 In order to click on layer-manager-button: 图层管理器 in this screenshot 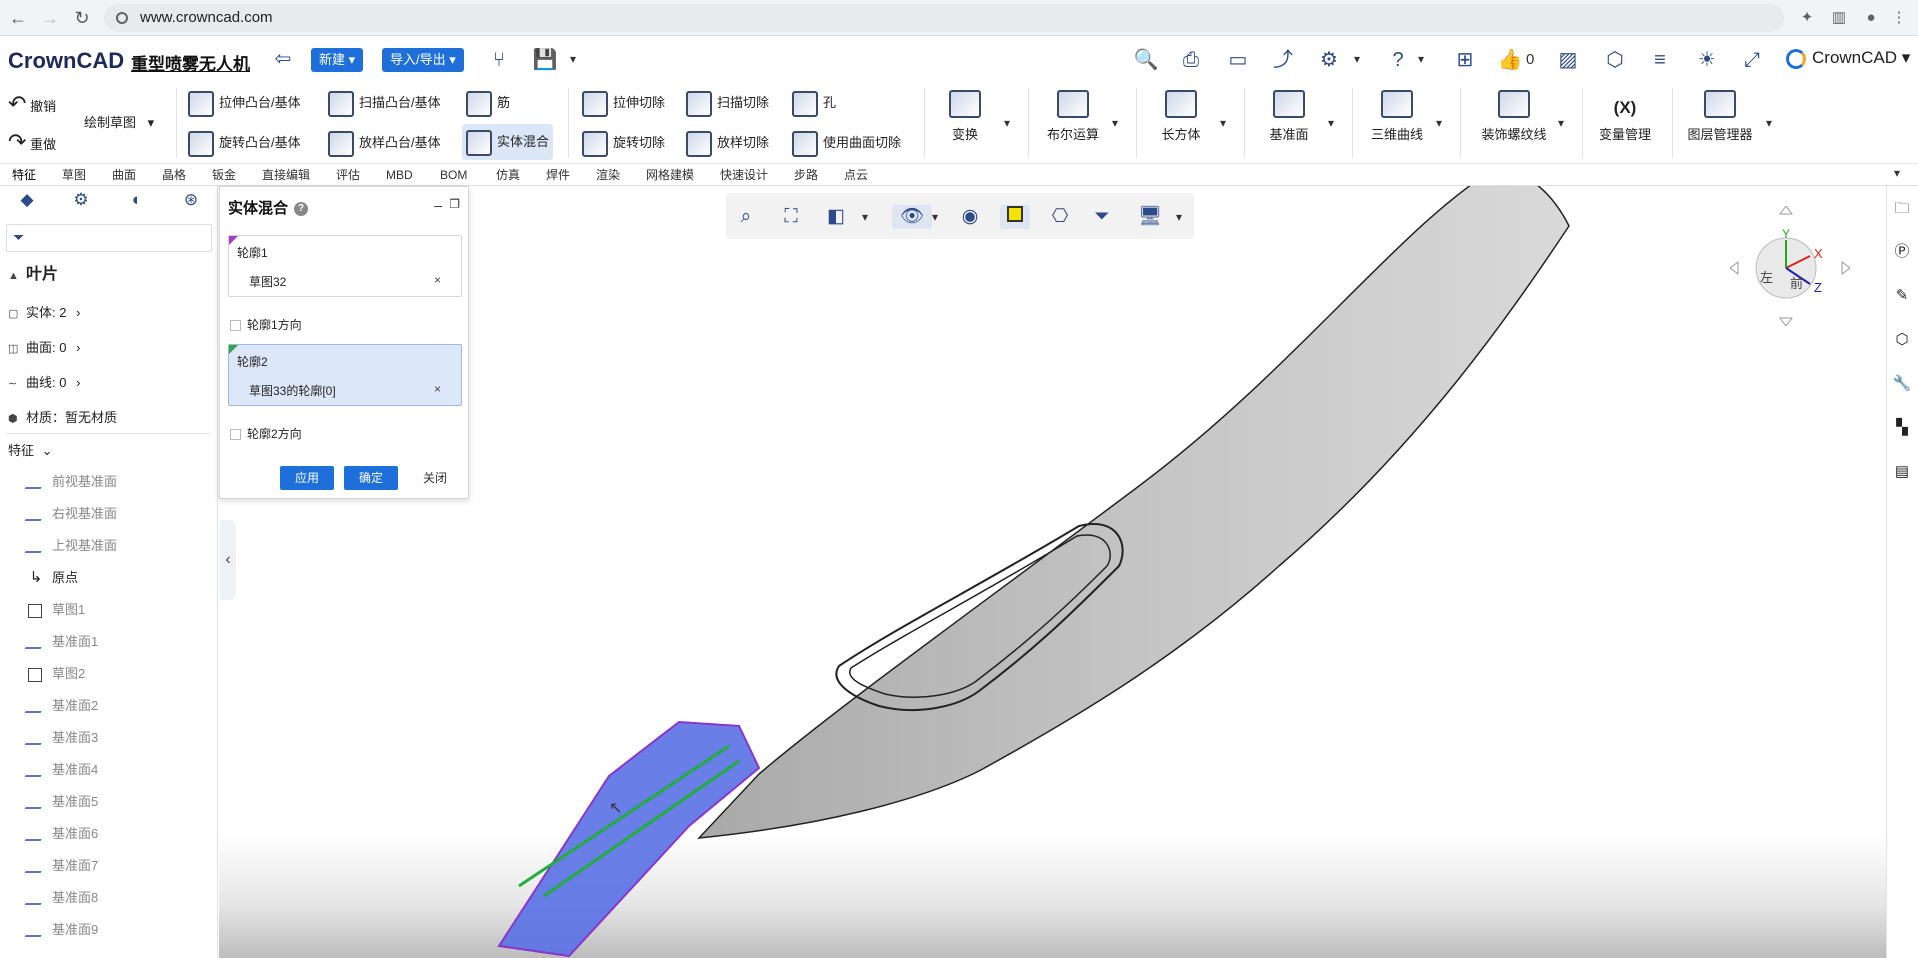, I will do `click(1720, 116)`.